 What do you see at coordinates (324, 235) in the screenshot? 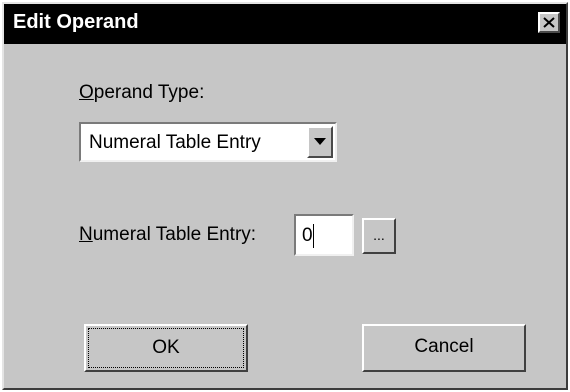
I see `numeral-table-entry-input: 0` at bounding box center [324, 235].